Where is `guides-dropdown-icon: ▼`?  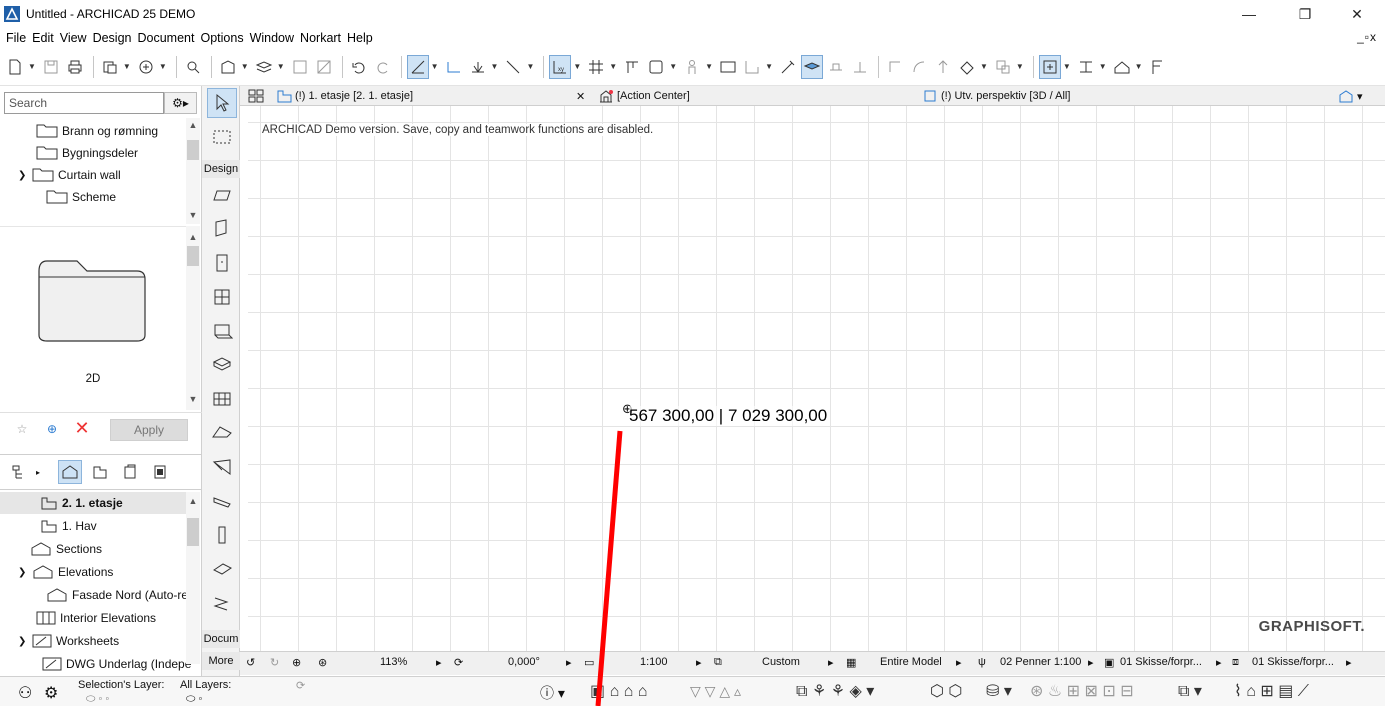
guides-dropdown-icon: ▼ is located at coordinates (435, 66).